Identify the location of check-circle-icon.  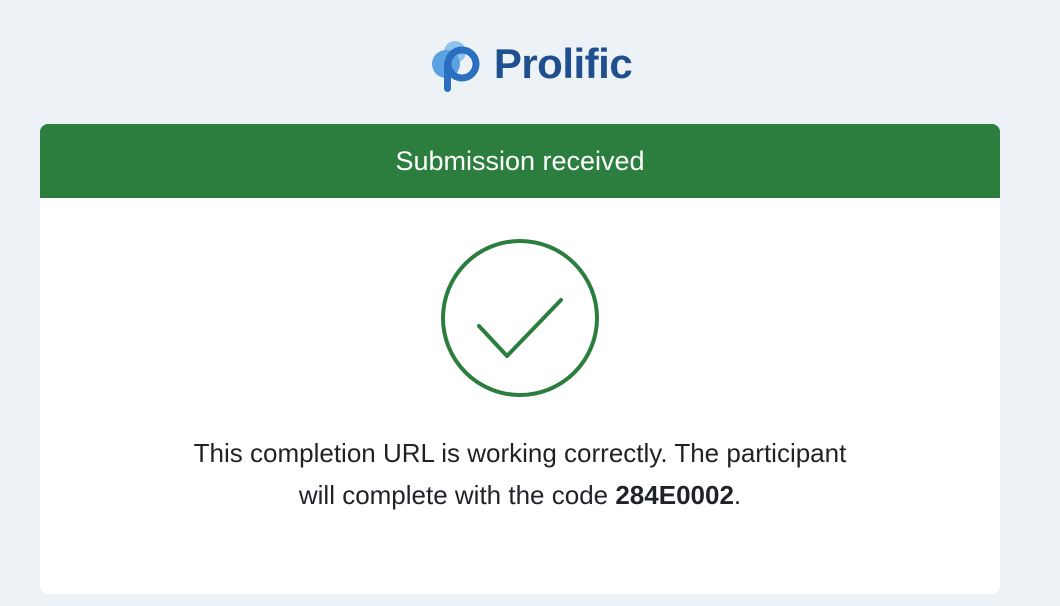
(520, 318).